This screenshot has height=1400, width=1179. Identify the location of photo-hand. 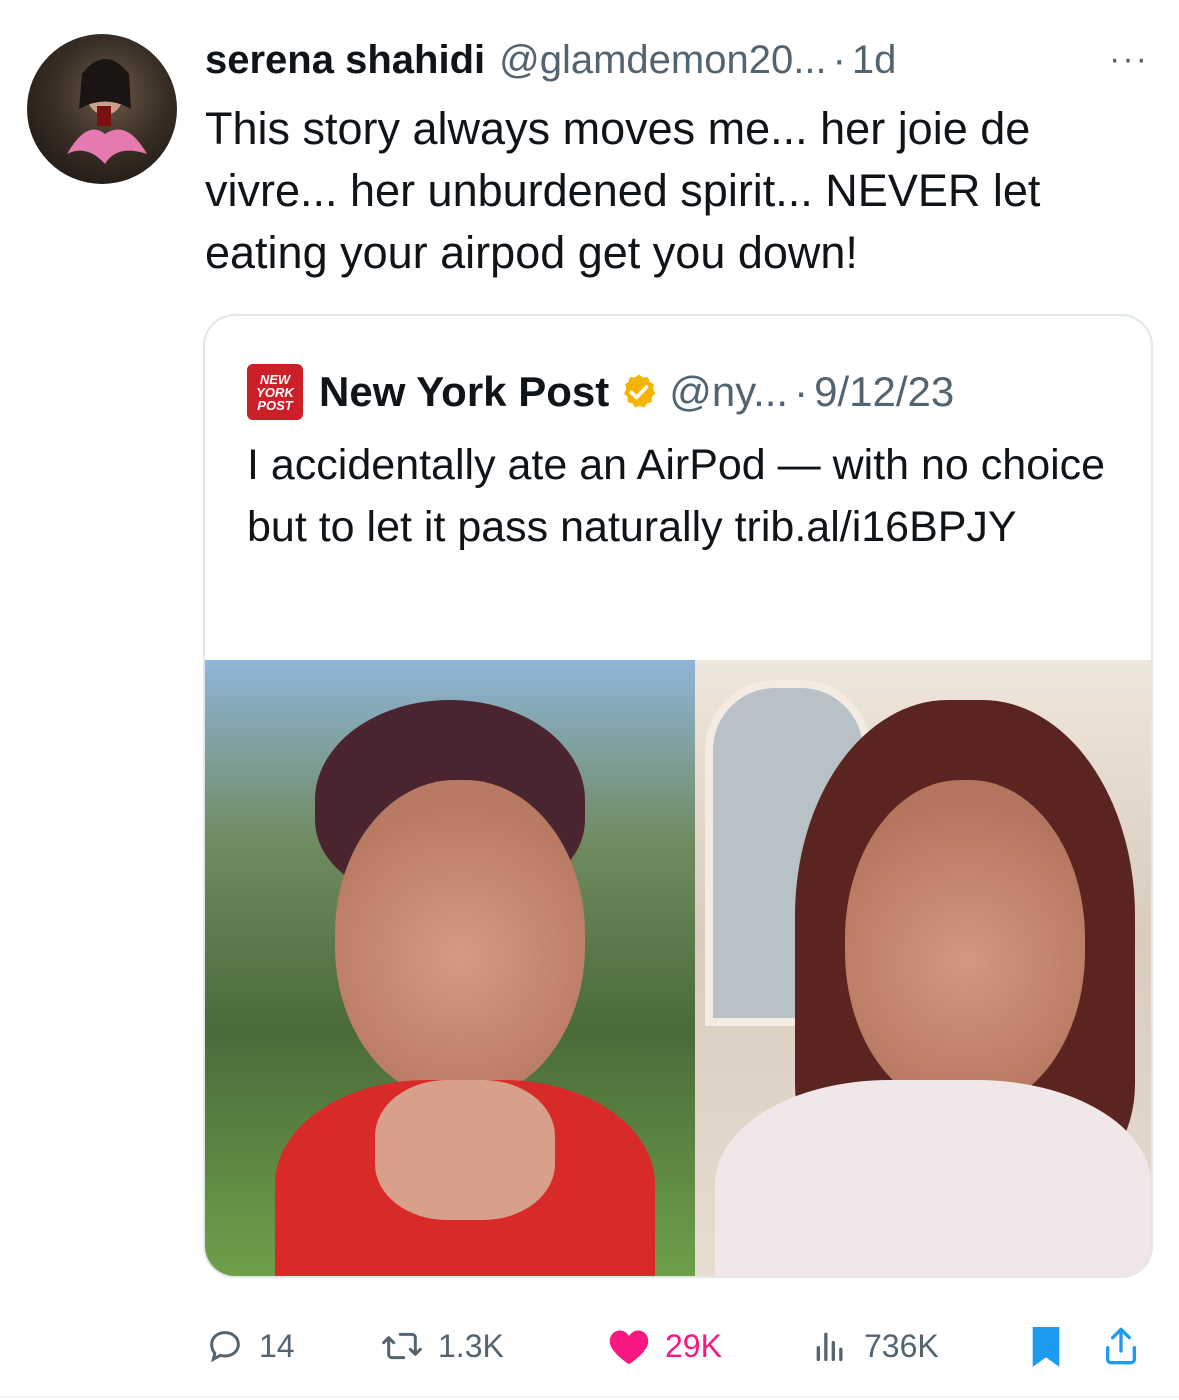
(465, 1150).